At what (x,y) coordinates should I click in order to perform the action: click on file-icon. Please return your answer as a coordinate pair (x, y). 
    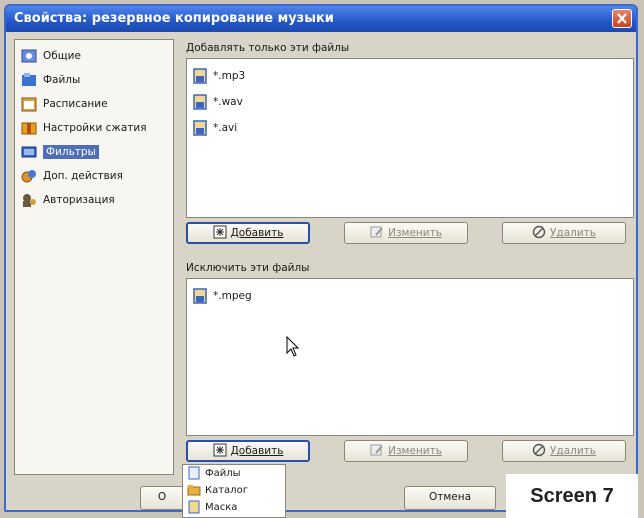
    Looking at the image, I should click on (194, 473).